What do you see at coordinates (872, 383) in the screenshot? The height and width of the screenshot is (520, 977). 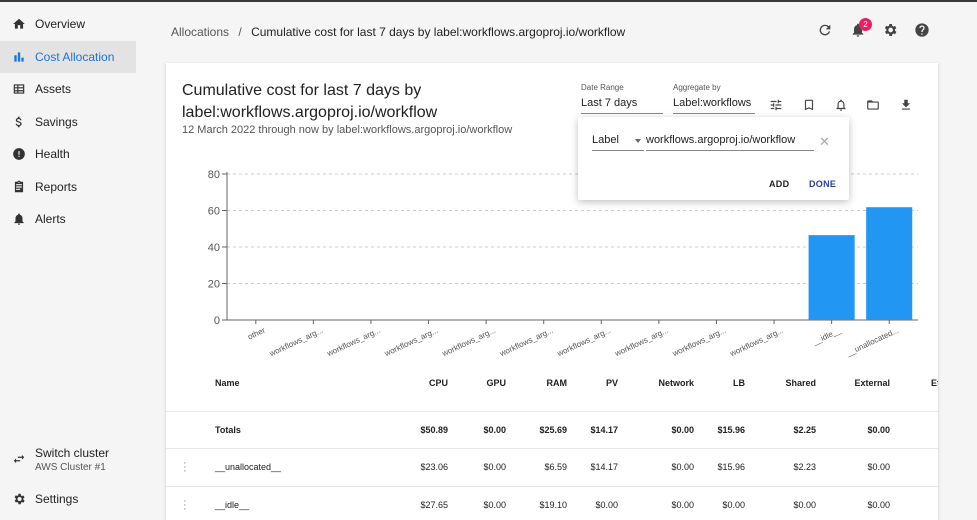 I see `column-header: External` at bounding box center [872, 383].